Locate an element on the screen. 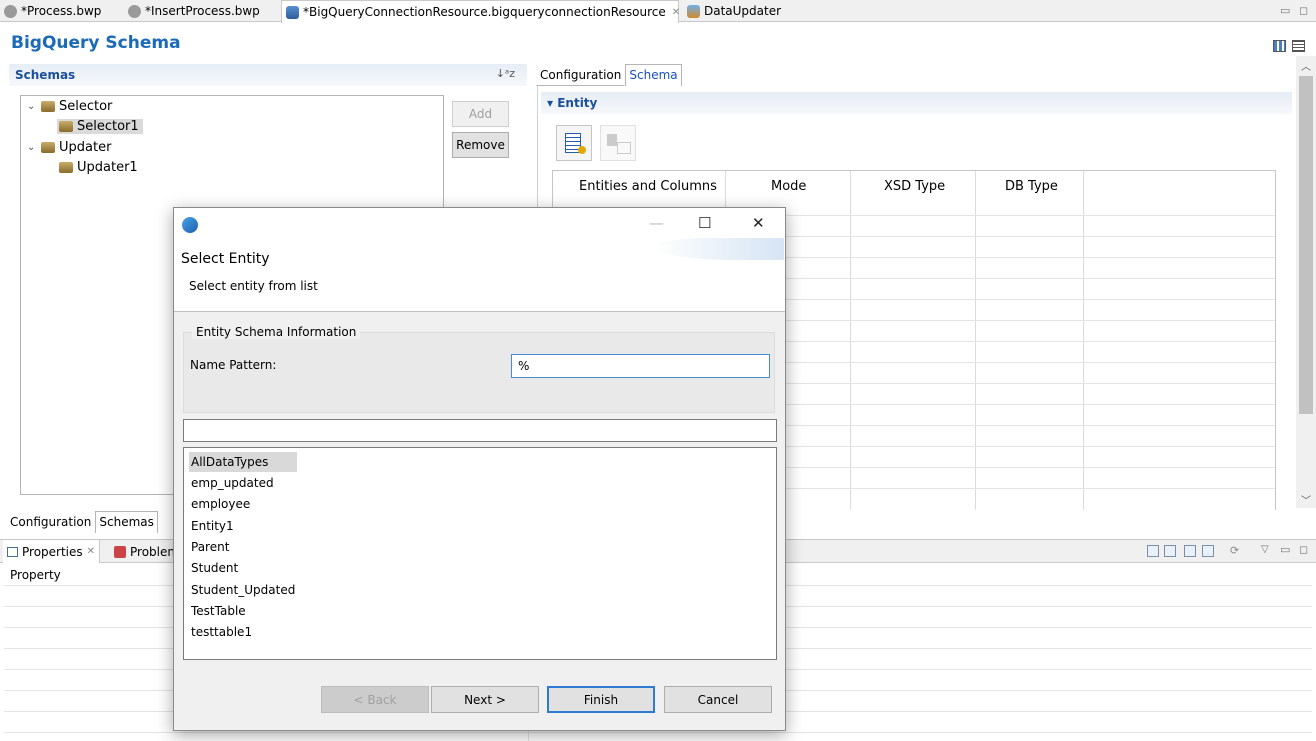 This screenshot has width=1316, height=741. app-logo-icon is located at coordinates (190, 225).